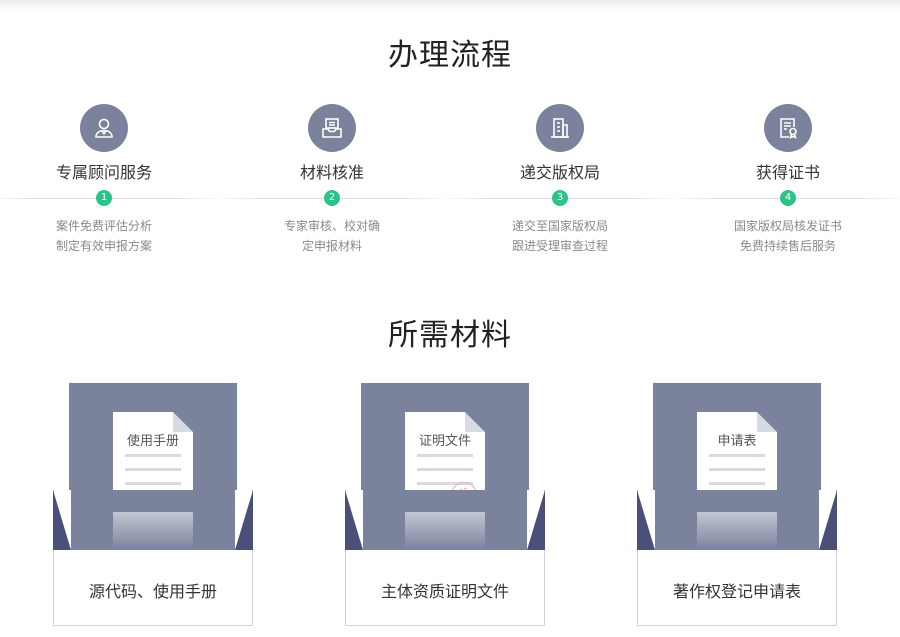  I want to click on step-number-badge: 3, so click(560, 198).